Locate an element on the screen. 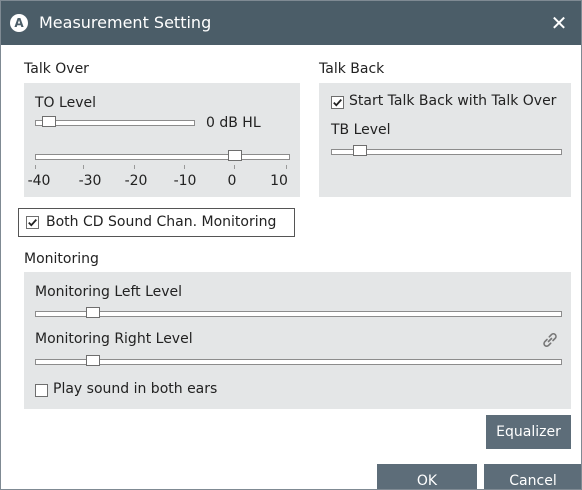 The image size is (582, 490). to-scale-slider-thumb is located at coordinates (235, 155).